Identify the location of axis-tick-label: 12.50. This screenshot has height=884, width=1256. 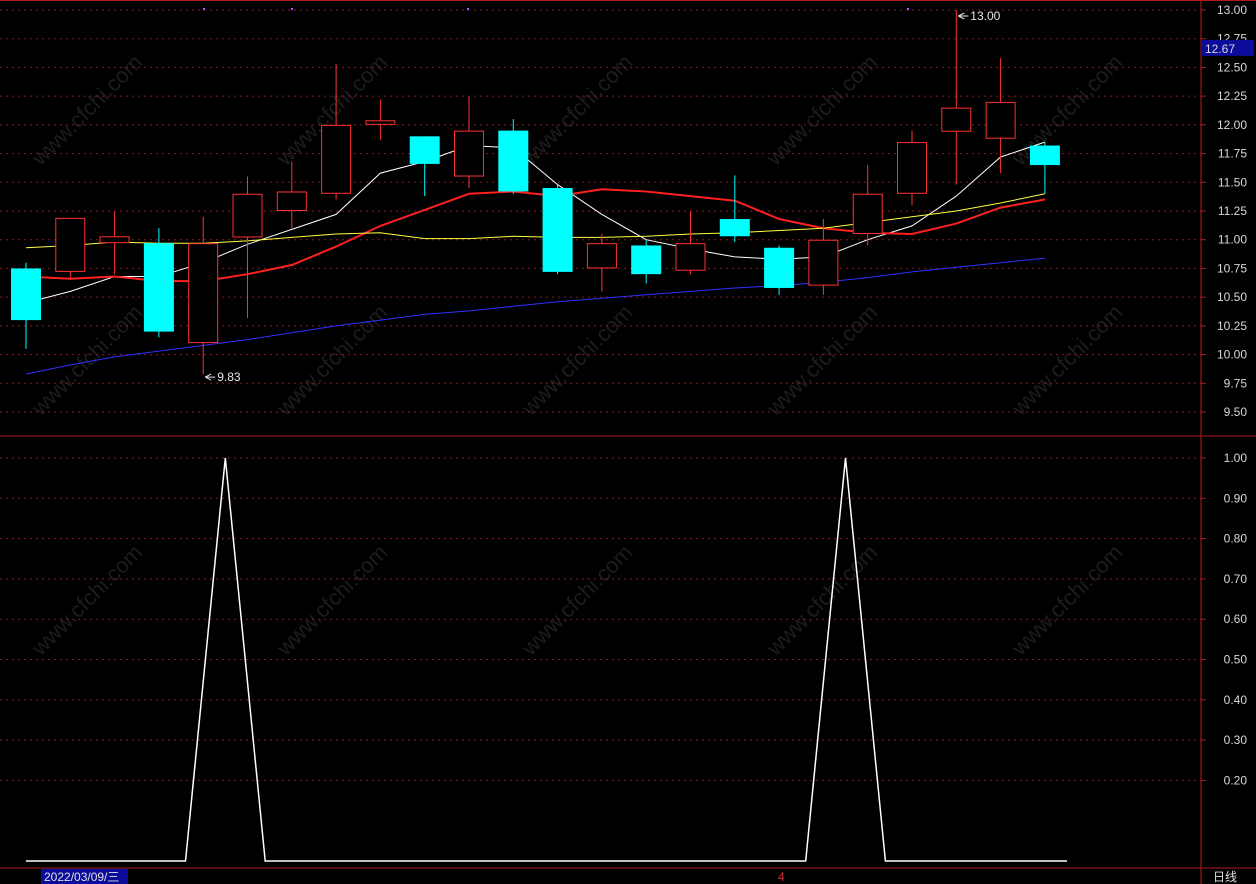
(1232, 67).